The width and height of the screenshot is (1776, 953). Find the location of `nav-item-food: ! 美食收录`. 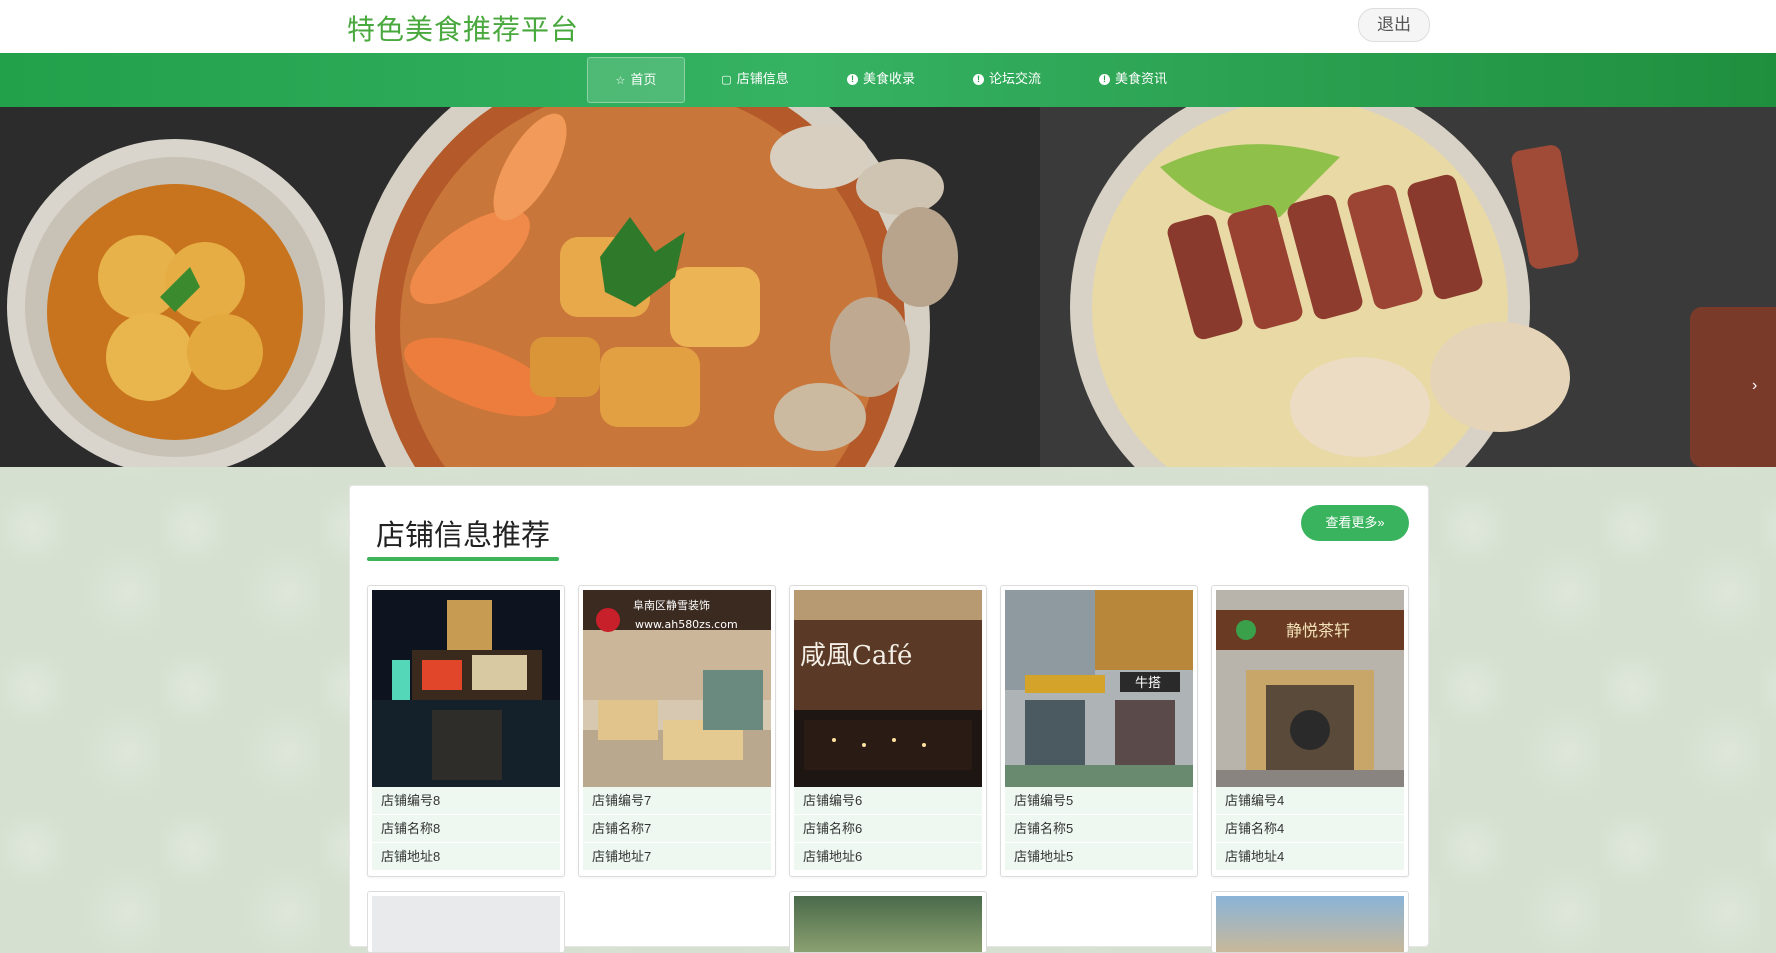

nav-item-food: ! 美食收录 is located at coordinates (881, 79).